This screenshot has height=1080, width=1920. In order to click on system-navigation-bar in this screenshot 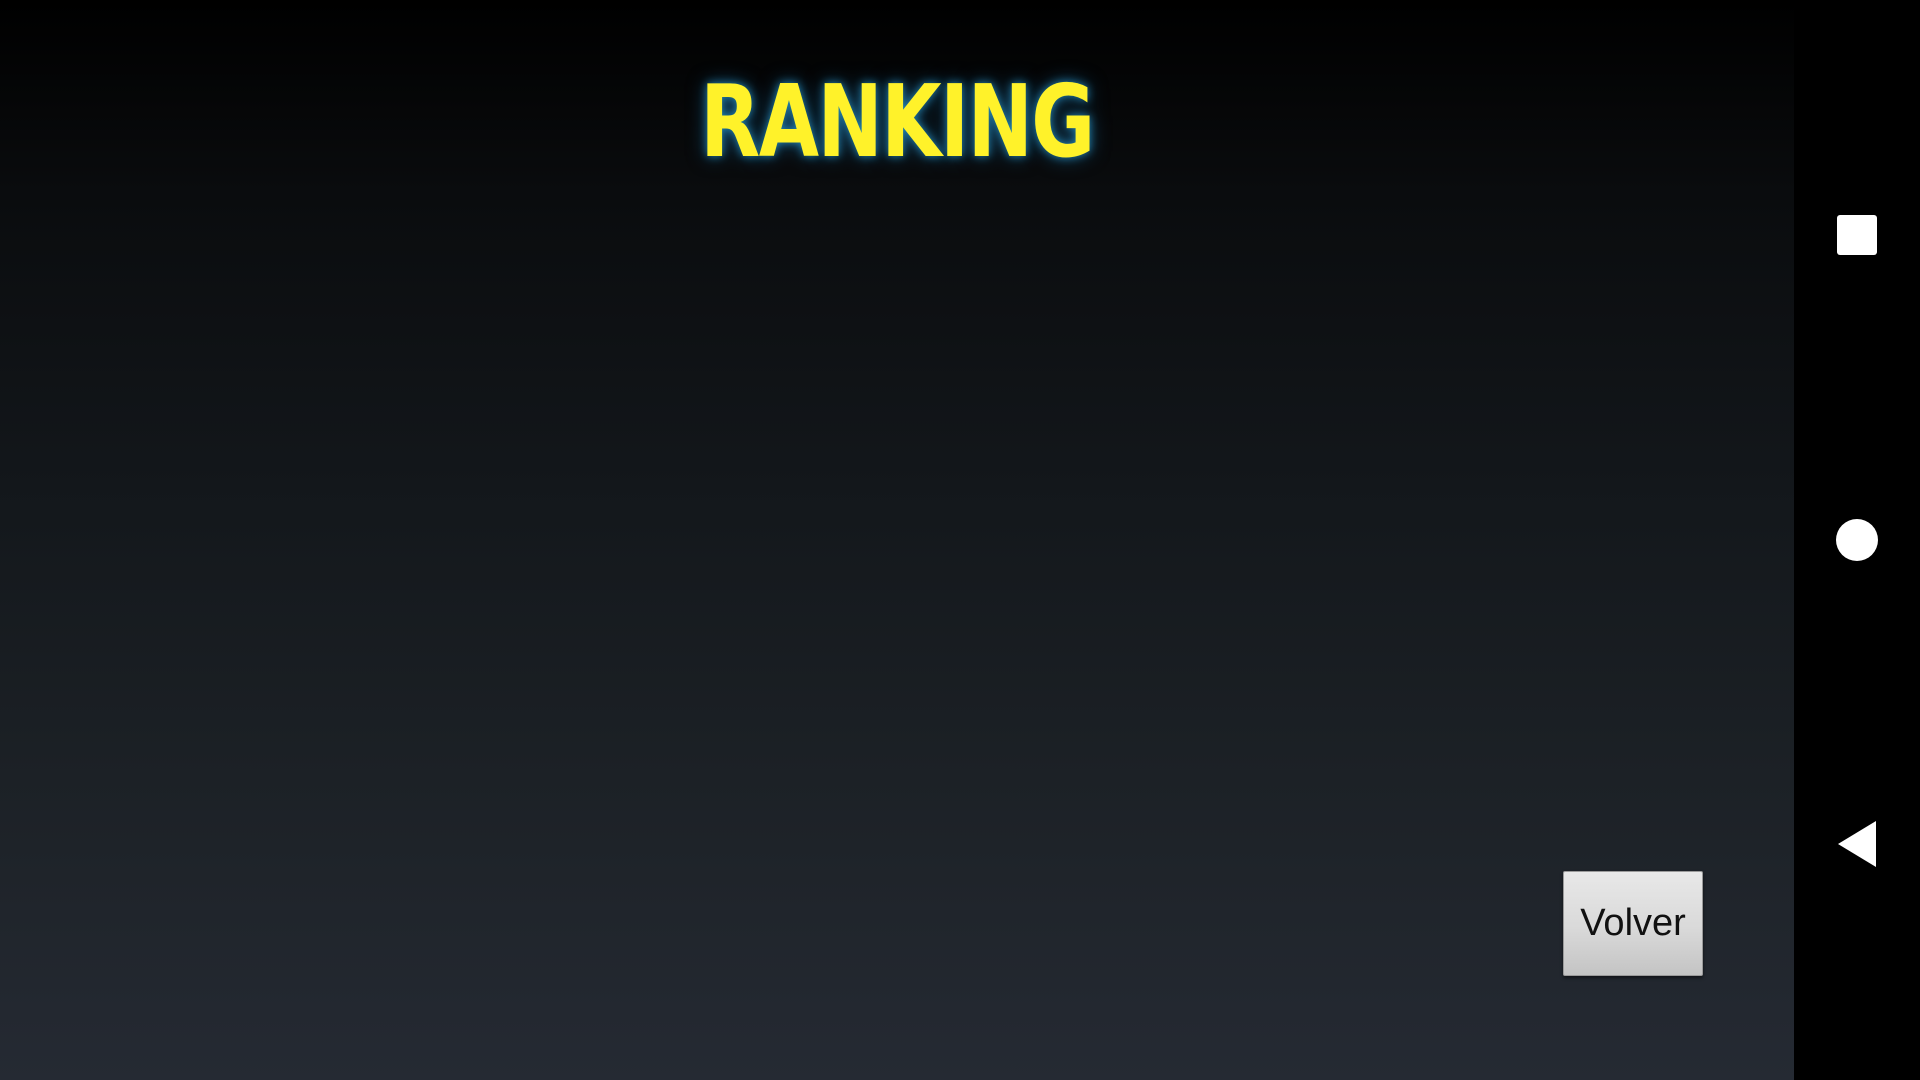, I will do `click(1857, 540)`.